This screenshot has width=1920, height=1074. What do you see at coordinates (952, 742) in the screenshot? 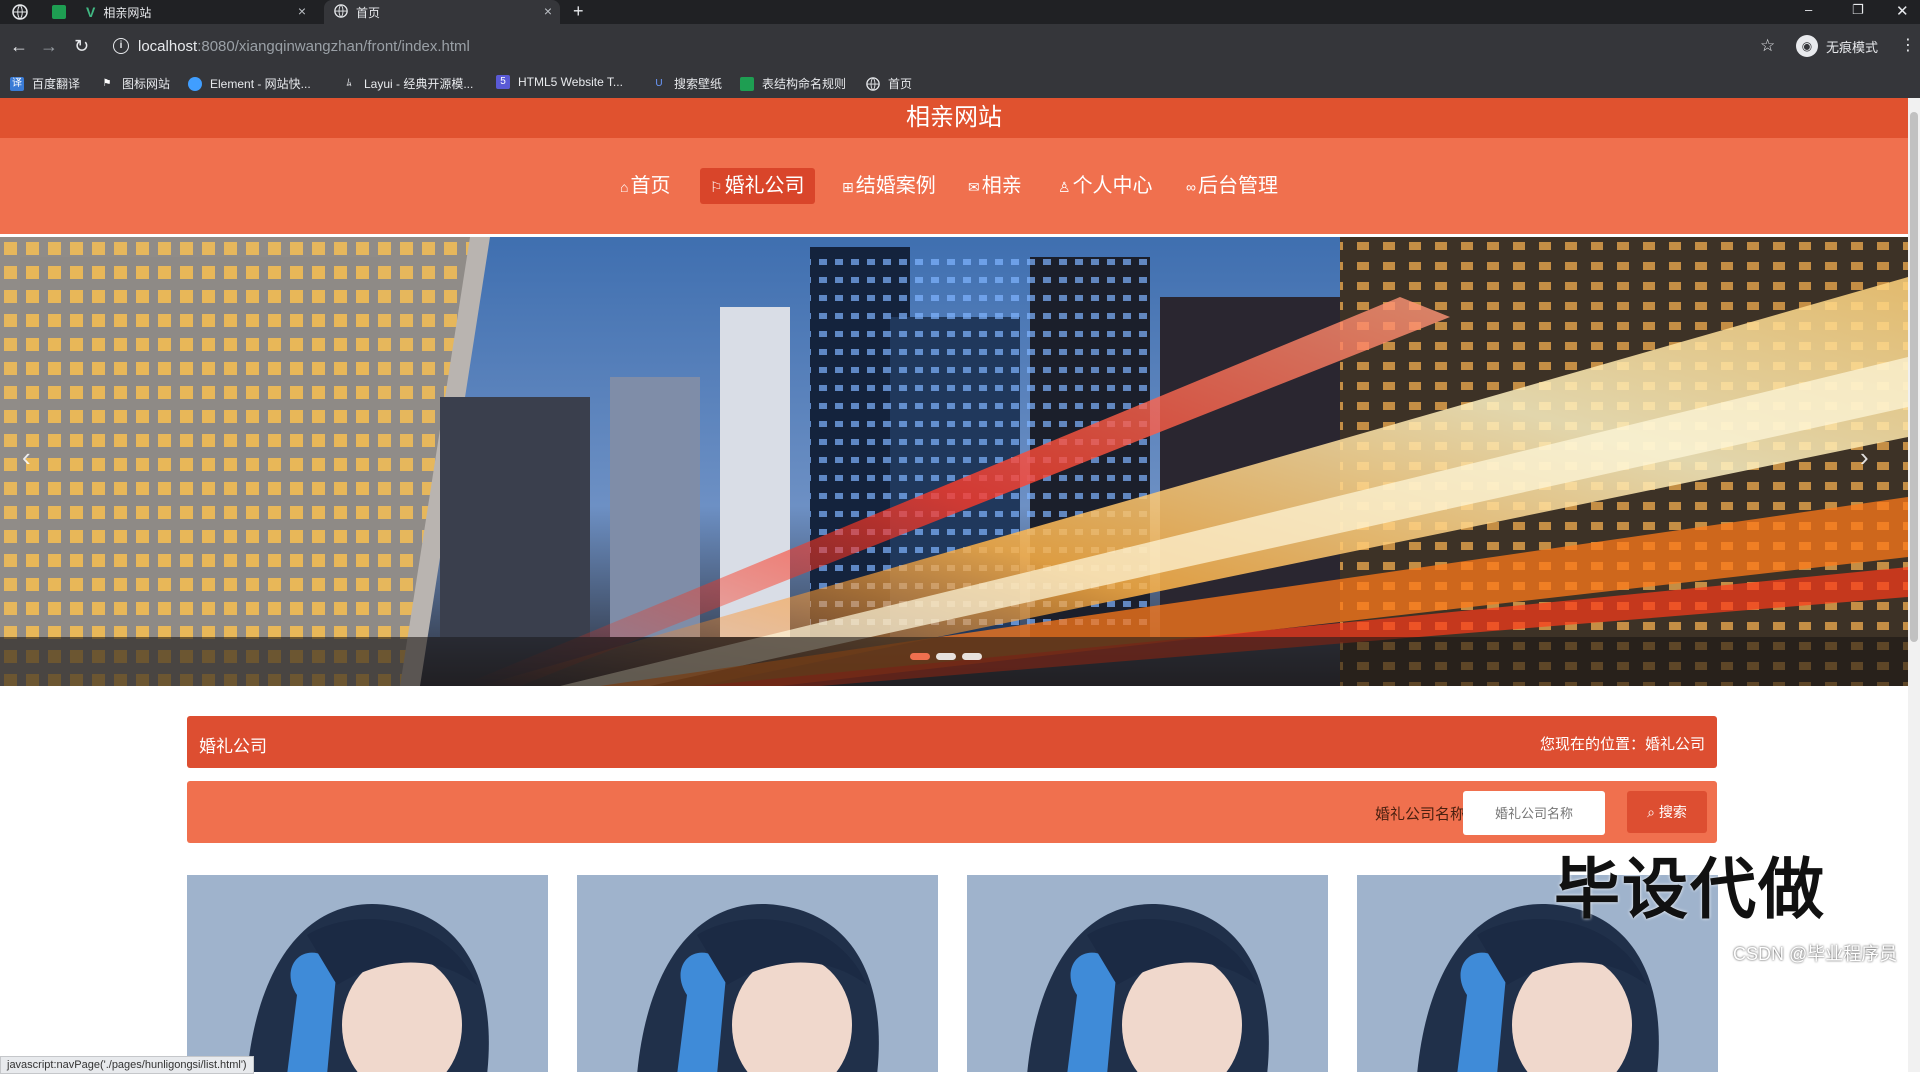
I see `section-header: 婚礼公司 您现在的位置：婚礼公司` at bounding box center [952, 742].